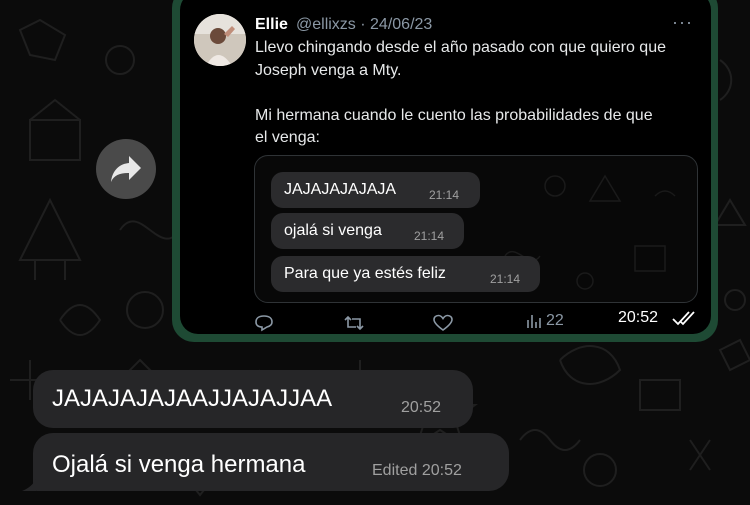 Image resolution: width=750 pixels, height=505 pixels. What do you see at coordinates (220, 40) in the screenshot?
I see `avatar` at bounding box center [220, 40].